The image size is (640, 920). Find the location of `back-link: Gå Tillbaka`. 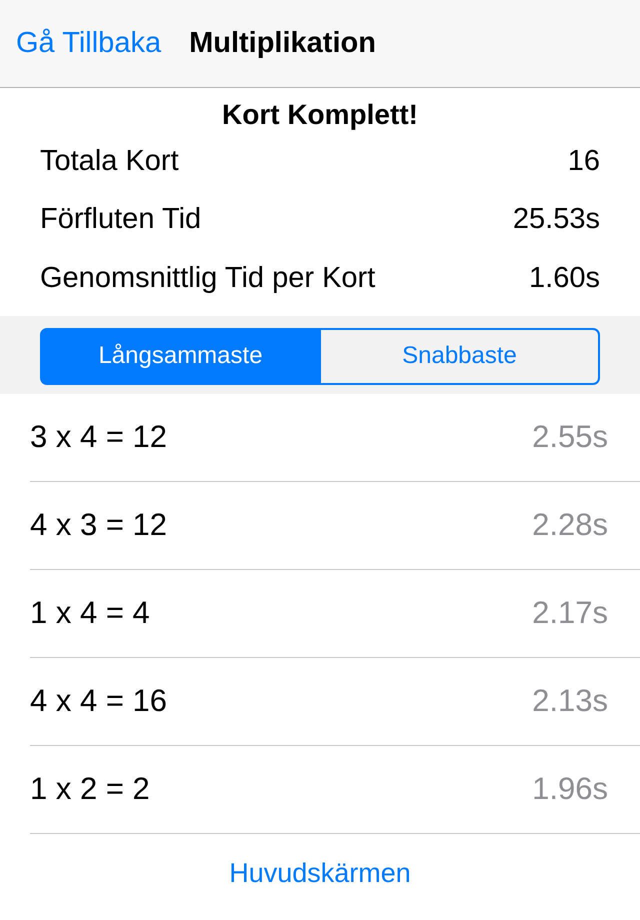

back-link: Gå Tillbaka is located at coordinates (89, 44).